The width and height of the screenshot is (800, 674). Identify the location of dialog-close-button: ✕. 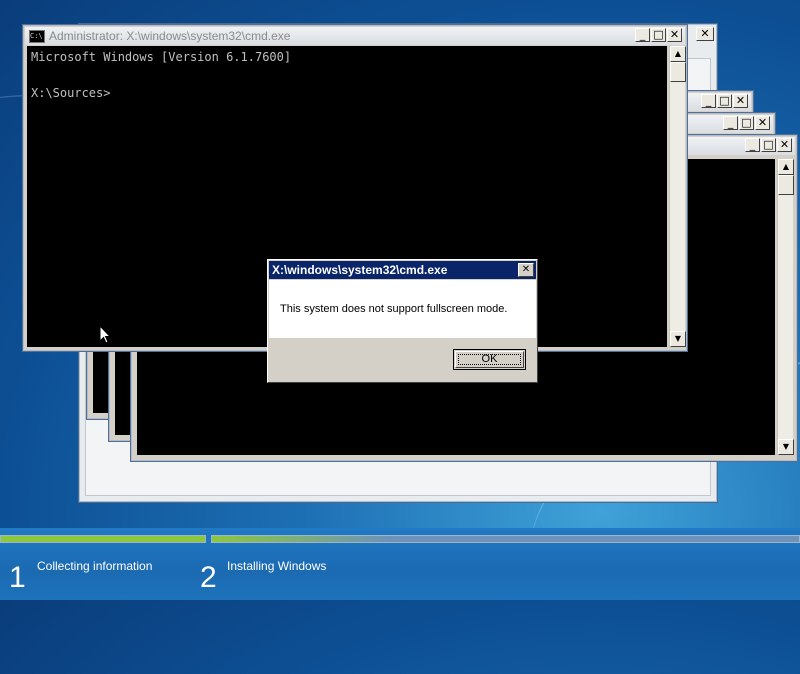
(526, 270).